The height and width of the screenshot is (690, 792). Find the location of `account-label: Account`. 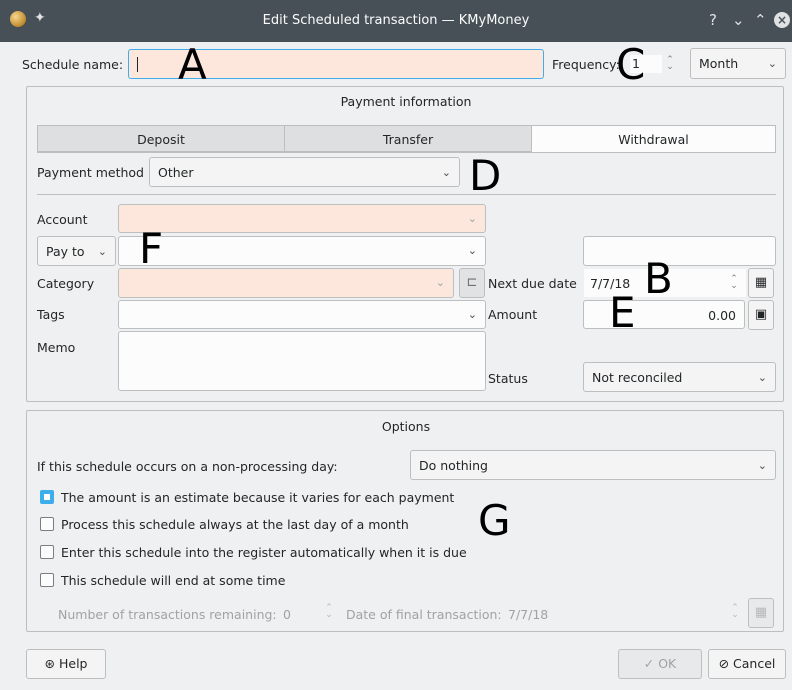

account-label: Account is located at coordinates (62, 219).